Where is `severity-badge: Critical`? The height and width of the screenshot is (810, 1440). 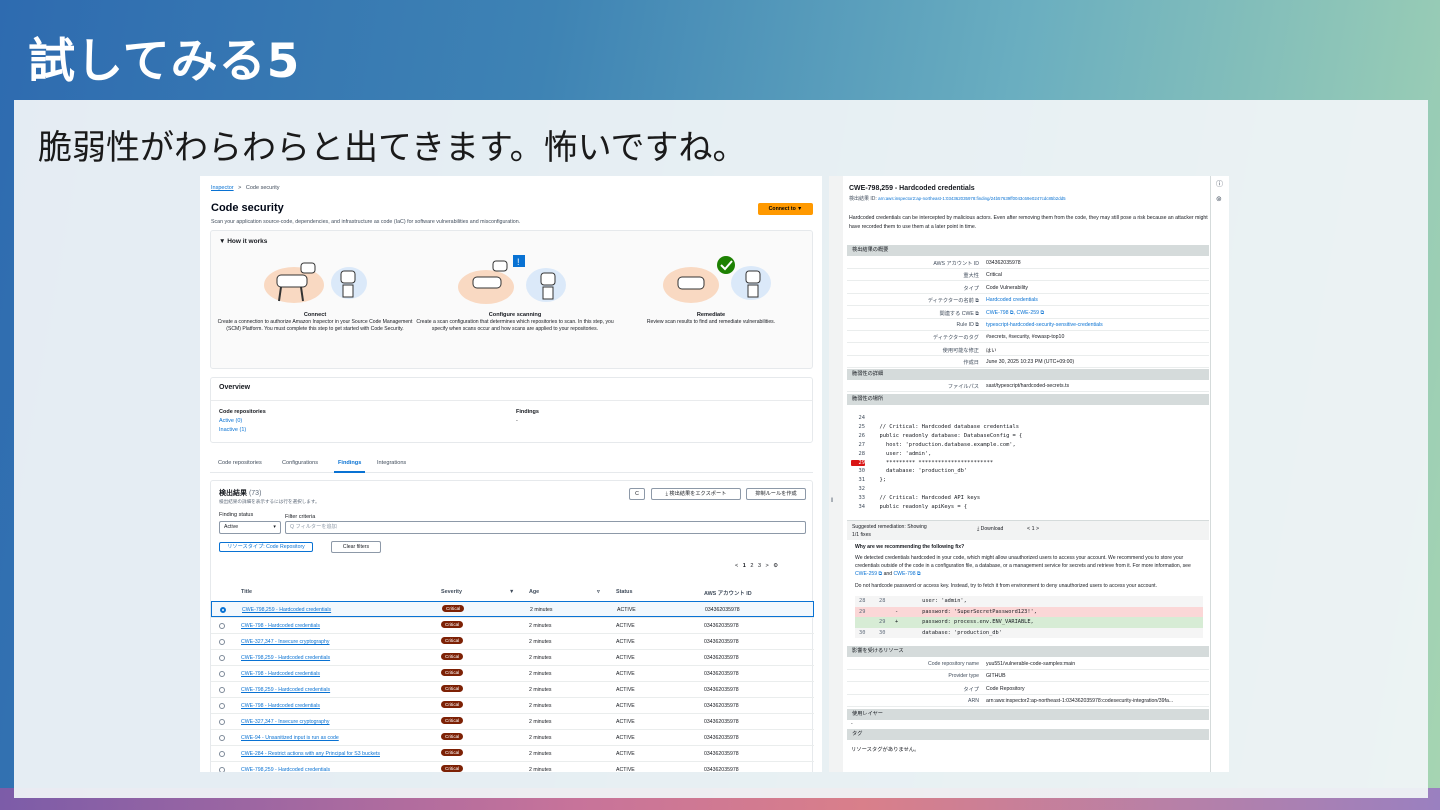
severity-badge: Critical is located at coordinates (452, 624).